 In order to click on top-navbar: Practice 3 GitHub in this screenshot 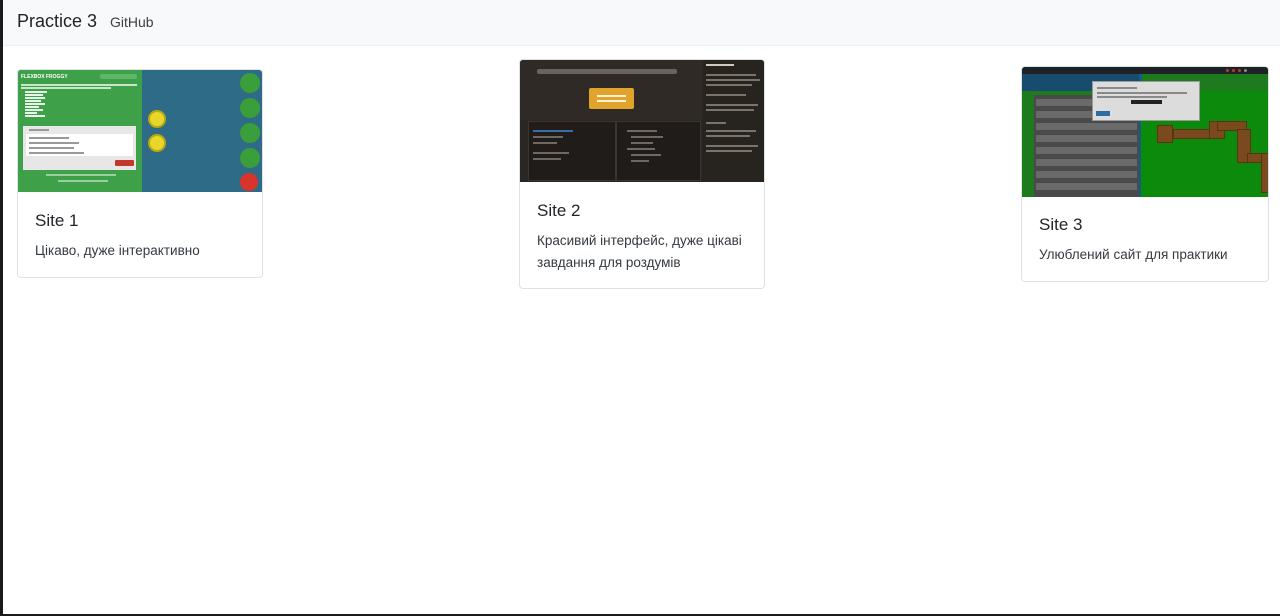, I will do `click(641, 23)`.